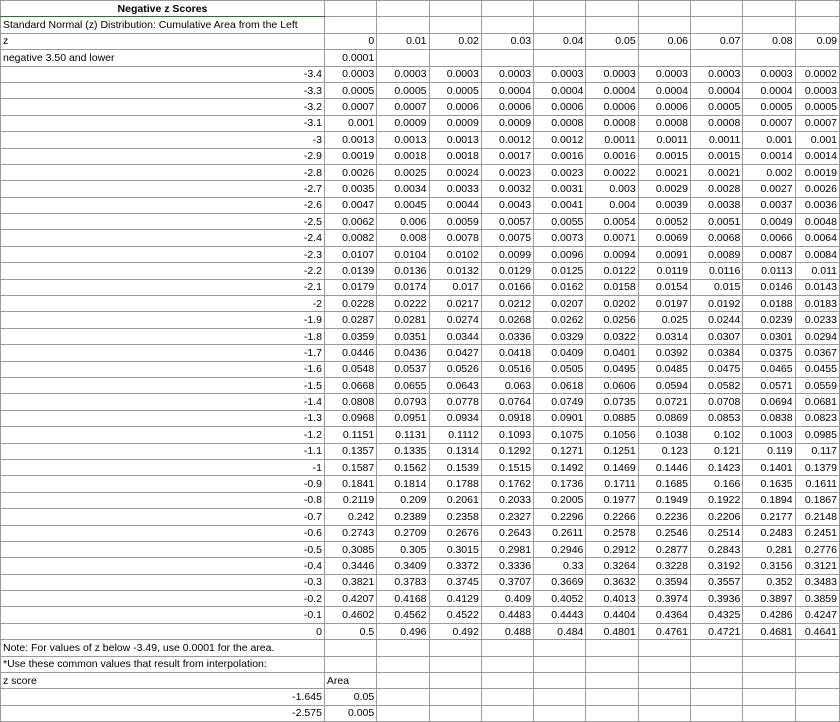 This screenshot has width=840, height=722. I want to click on area-value-cell: 0.0026, so click(817, 189).